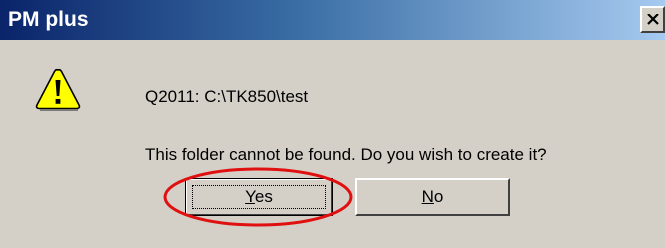 The image size is (665, 248). I want to click on no-button: No, so click(432, 197).